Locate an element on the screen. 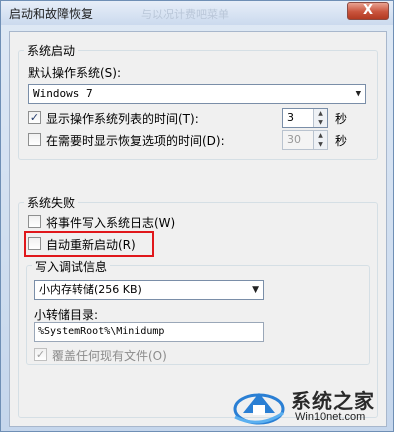 The height and width of the screenshot is (432, 394). dump-dir-value: %SystemRoot%\Minidump is located at coordinates (101, 331).